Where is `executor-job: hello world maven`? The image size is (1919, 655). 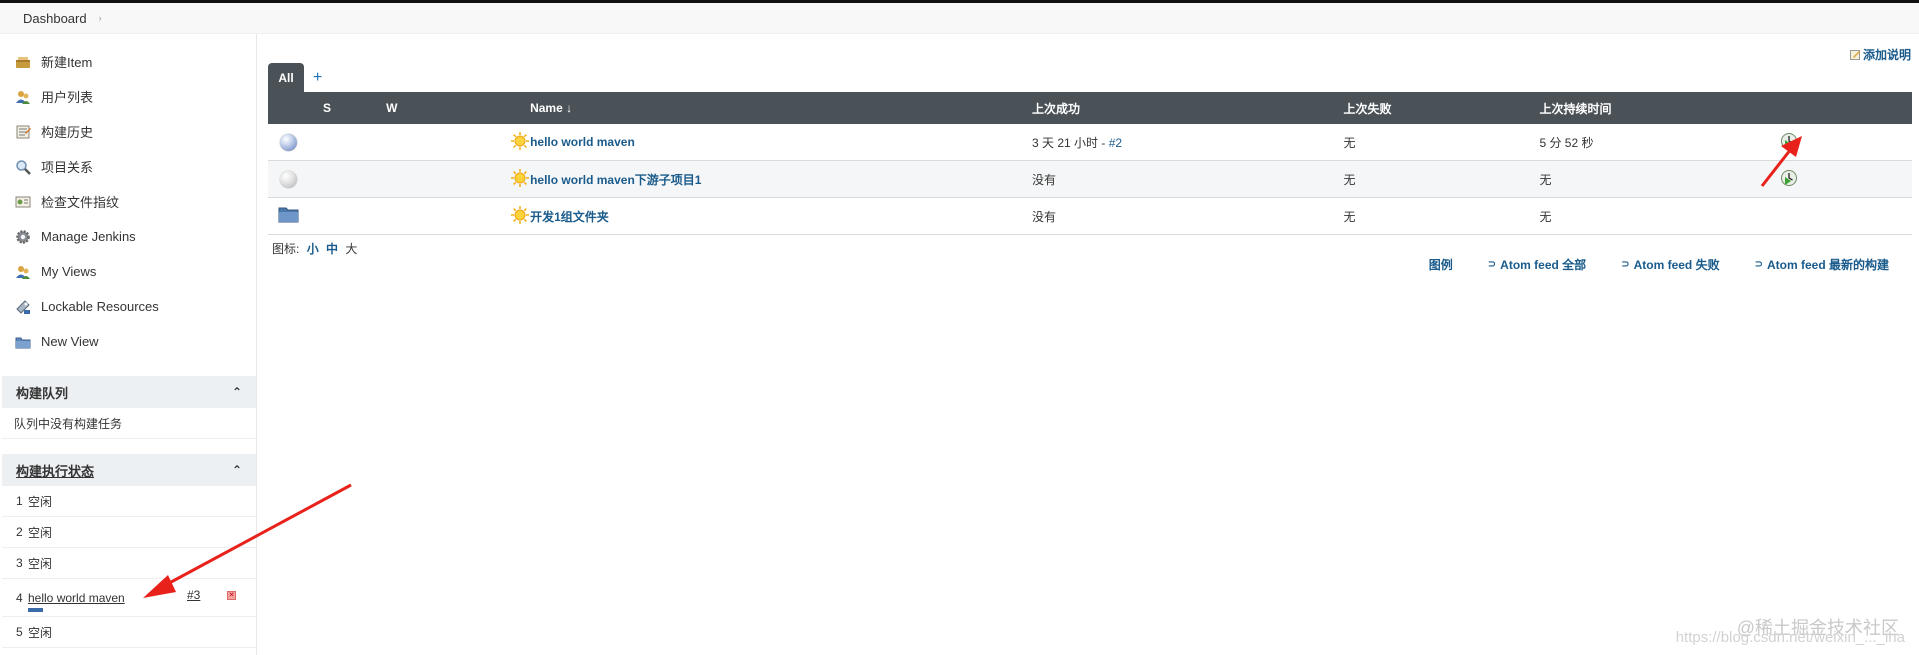
executor-job: hello world maven is located at coordinates (76, 601).